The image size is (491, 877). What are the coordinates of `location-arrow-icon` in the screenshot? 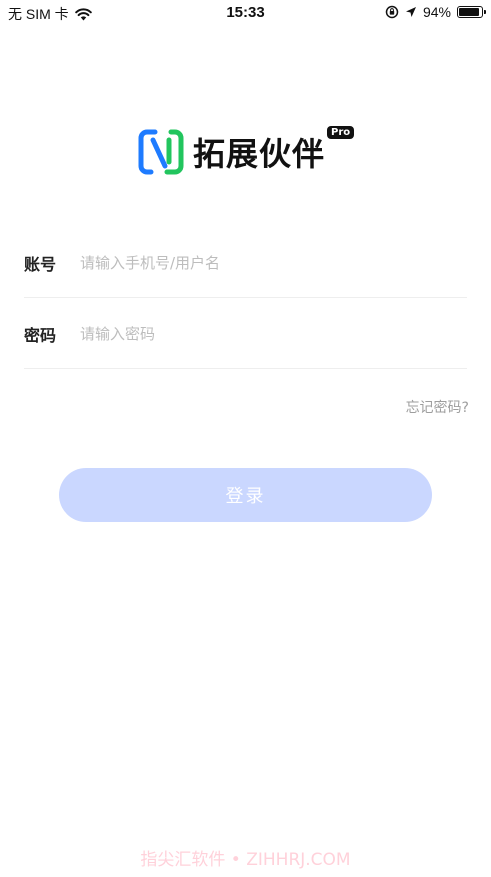 It's located at (410, 12).